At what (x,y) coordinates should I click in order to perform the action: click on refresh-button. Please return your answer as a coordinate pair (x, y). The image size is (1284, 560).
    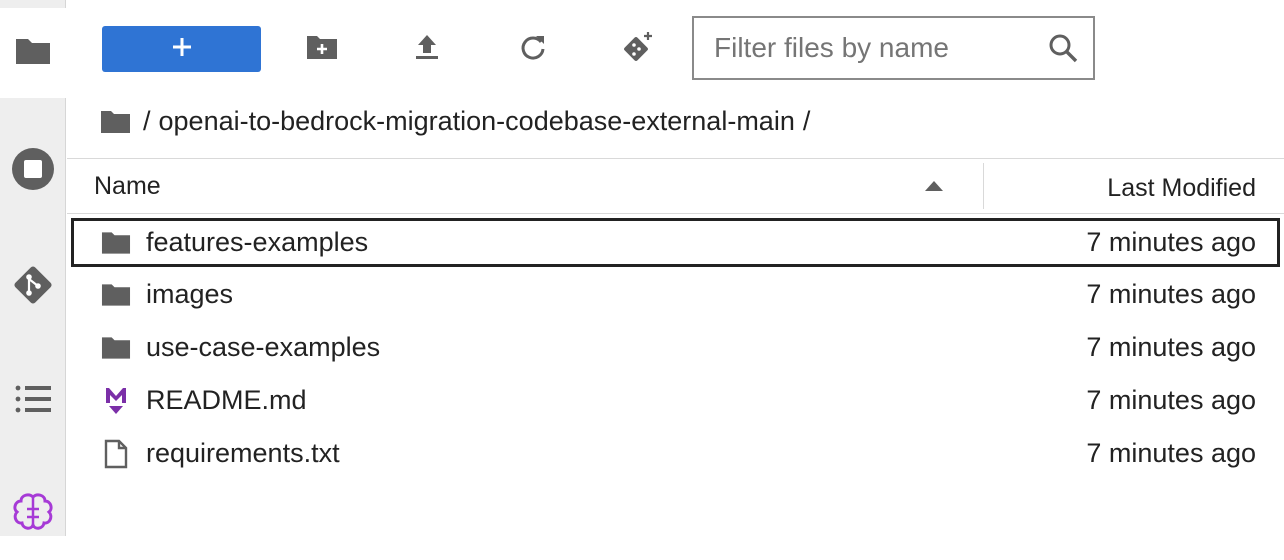
    Looking at the image, I should click on (533, 49).